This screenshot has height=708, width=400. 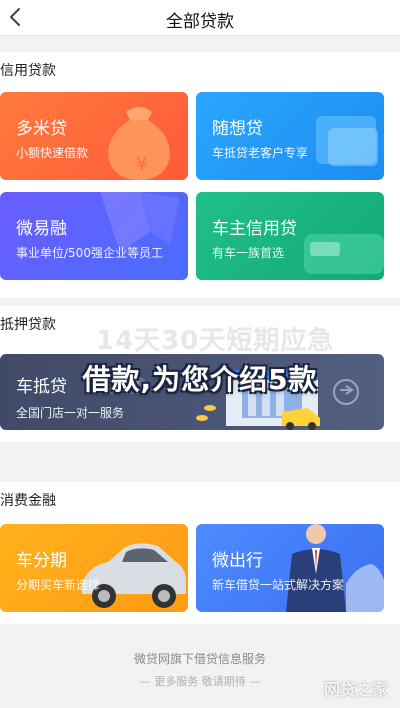 What do you see at coordinates (41, 129) in the screenshot?
I see `card-title: 多米贷` at bounding box center [41, 129].